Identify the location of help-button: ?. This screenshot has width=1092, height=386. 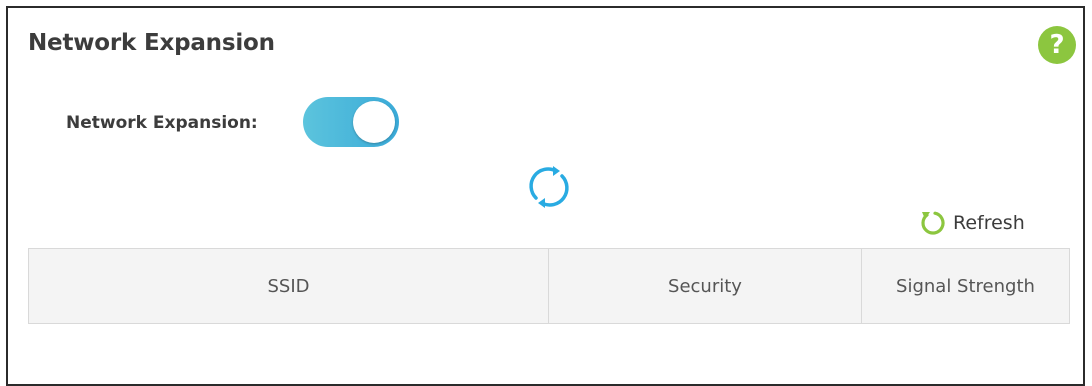
(1057, 45).